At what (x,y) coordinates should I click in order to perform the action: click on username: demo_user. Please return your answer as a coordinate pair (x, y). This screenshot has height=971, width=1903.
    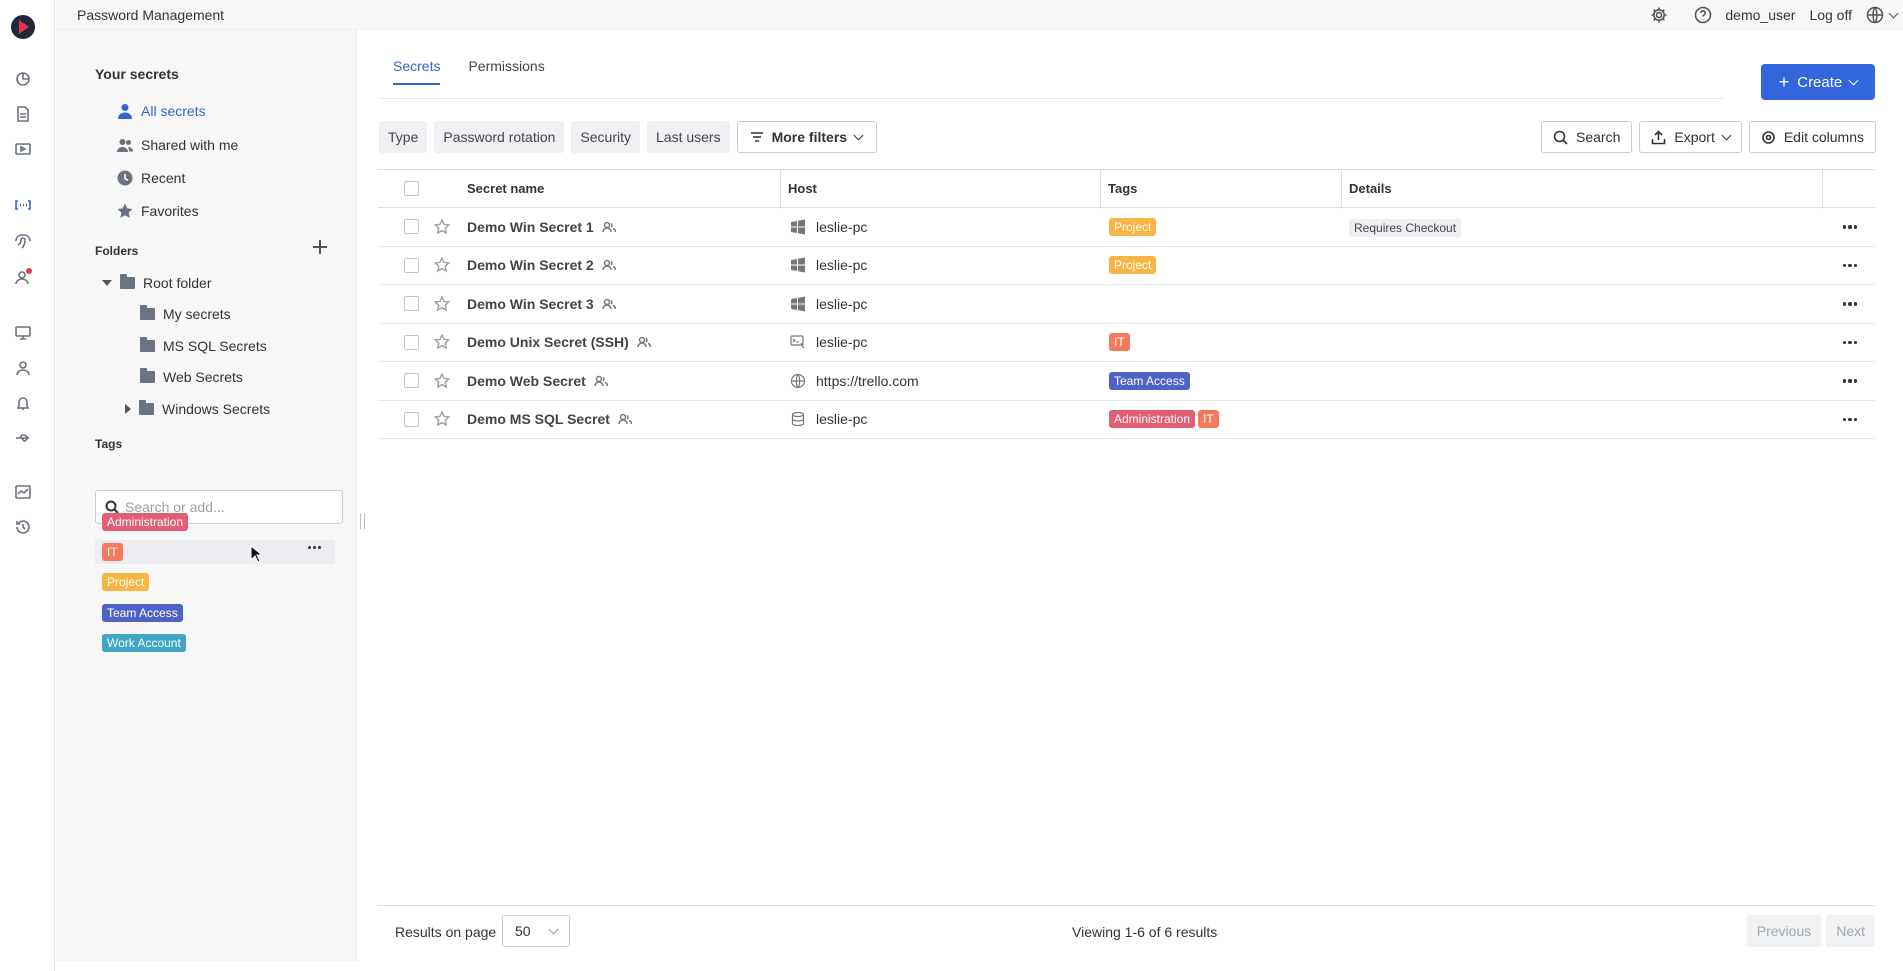
    Looking at the image, I should click on (1760, 15).